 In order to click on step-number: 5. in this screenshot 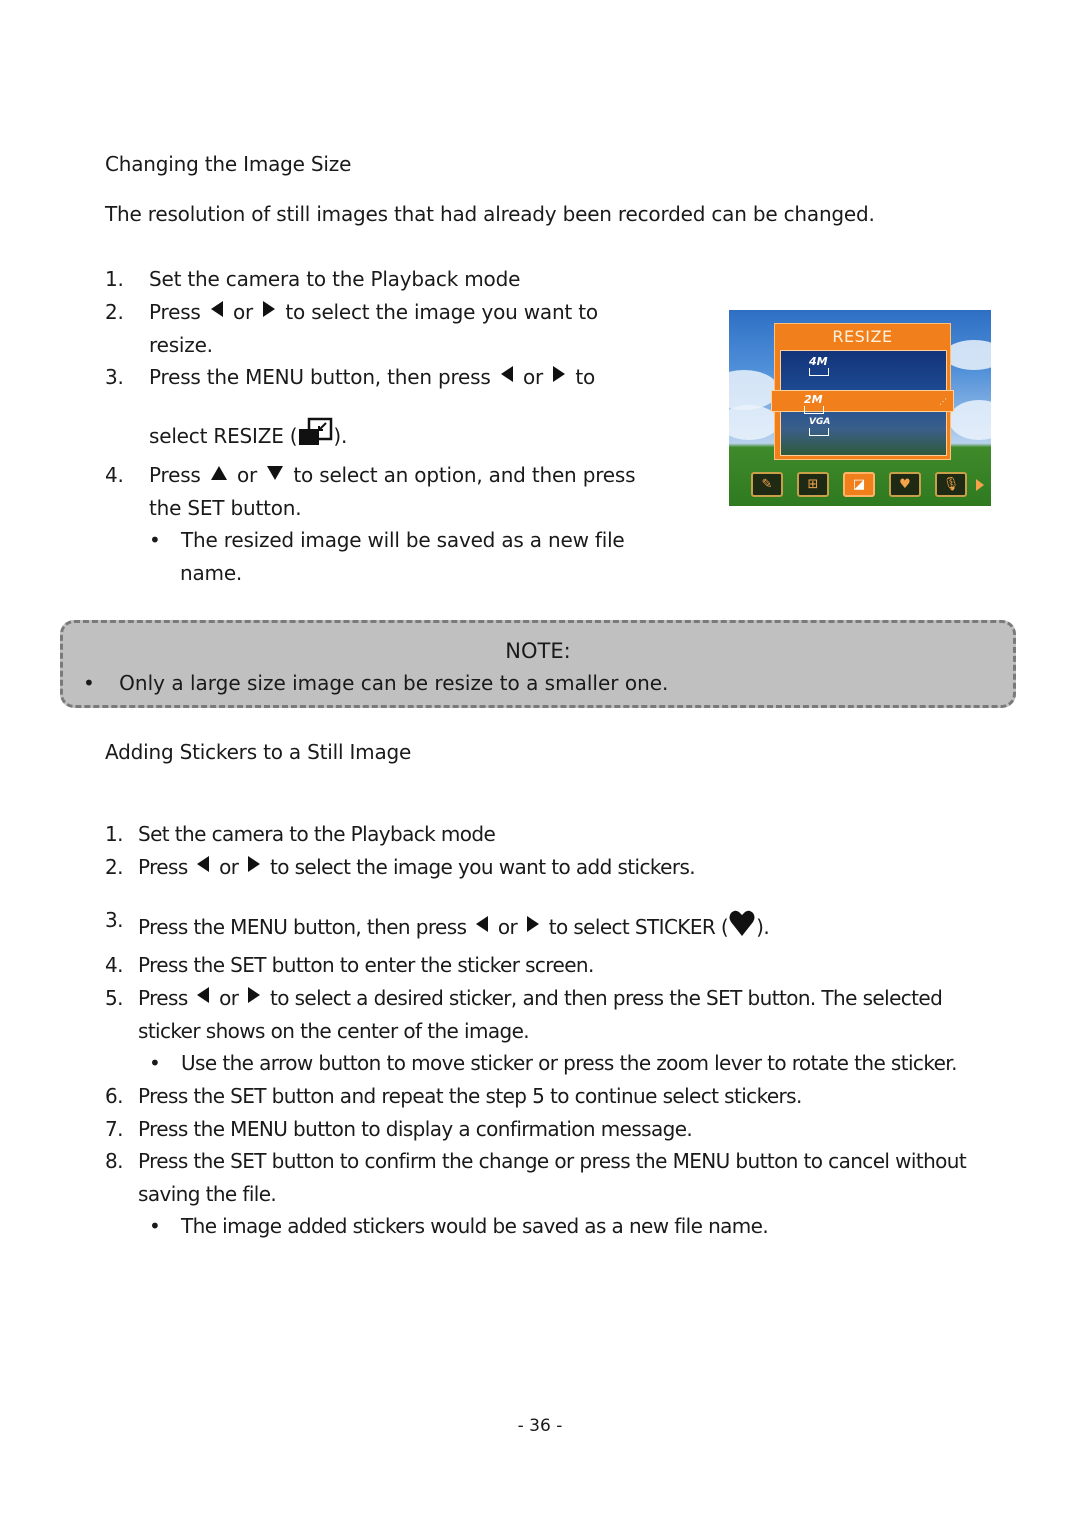, I will do `click(114, 998)`.